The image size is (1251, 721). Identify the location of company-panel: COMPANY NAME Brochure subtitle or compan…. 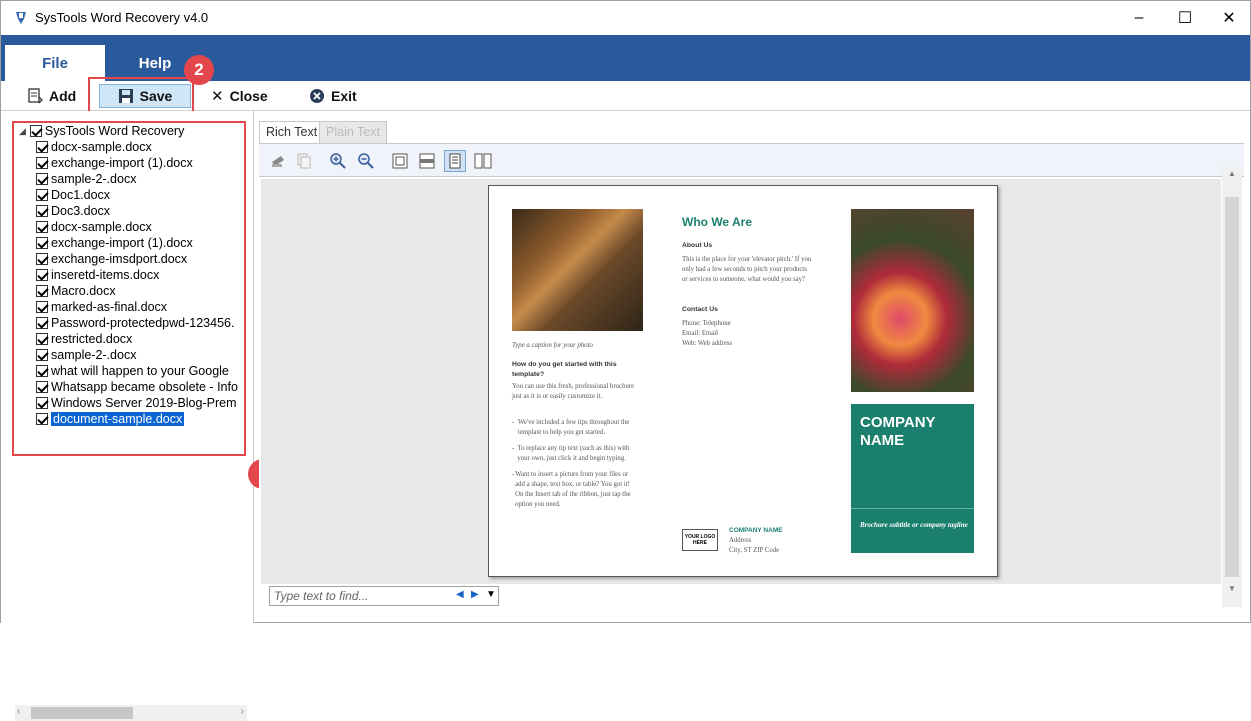
(912, 478).